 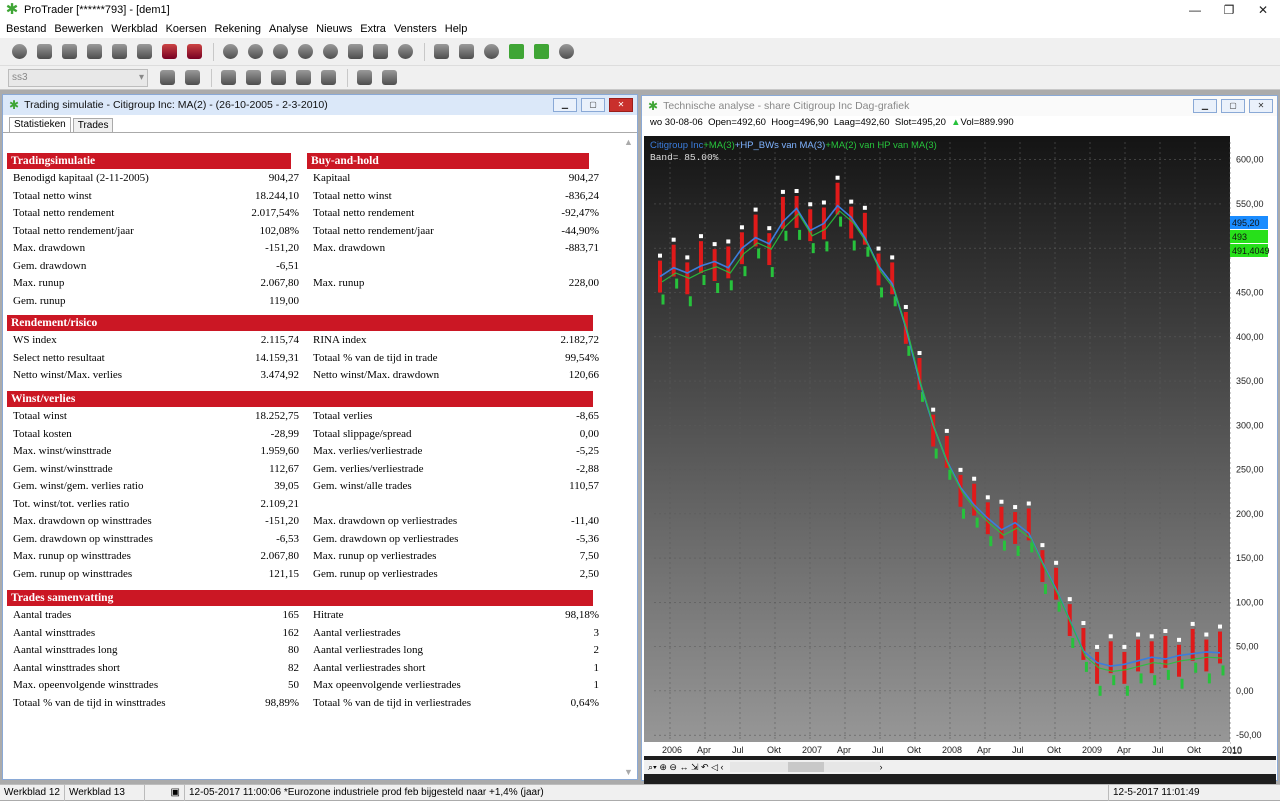 I want to click on leaf-icon, so click(x=516, y=52).